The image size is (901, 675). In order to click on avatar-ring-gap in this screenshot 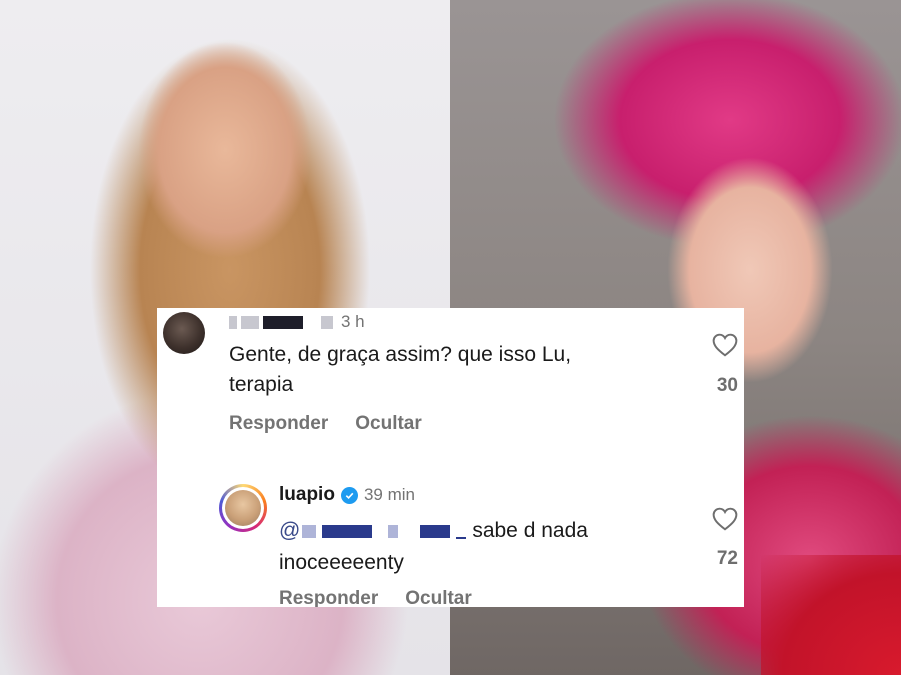, I will do `click(243, 508)`.